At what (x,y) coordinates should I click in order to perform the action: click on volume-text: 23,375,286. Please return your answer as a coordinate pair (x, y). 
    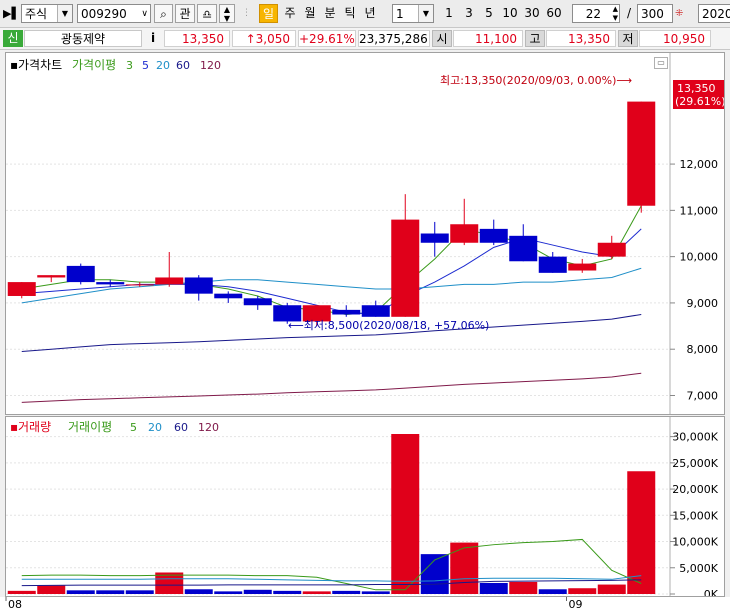
    Looking at the image, I should click on (393, 39).